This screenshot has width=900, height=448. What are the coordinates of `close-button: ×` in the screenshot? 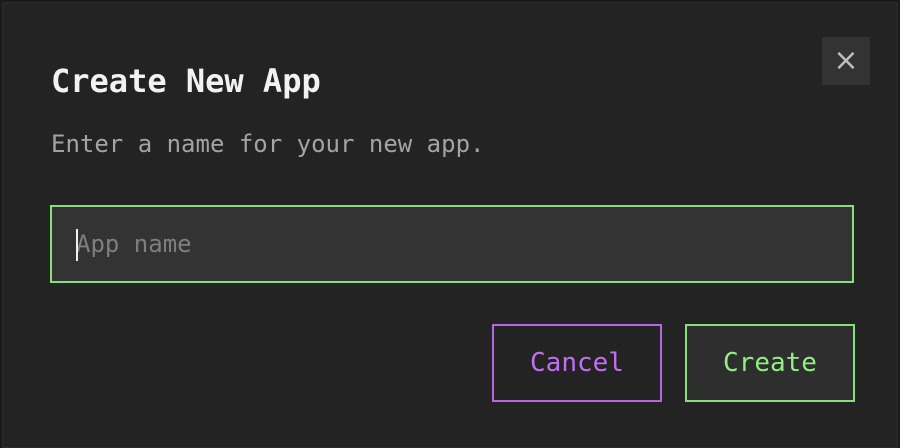 It's located at (846, 61).